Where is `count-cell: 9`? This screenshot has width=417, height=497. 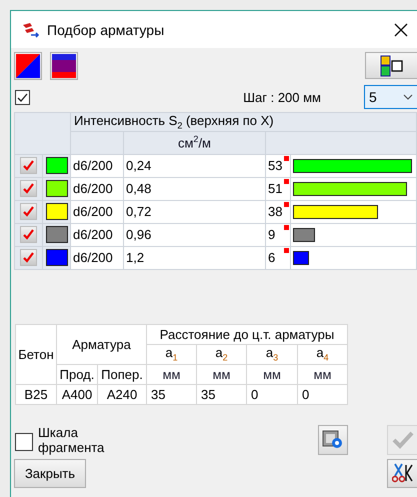 count-cell: 9 is located at coordinates (272, 234).